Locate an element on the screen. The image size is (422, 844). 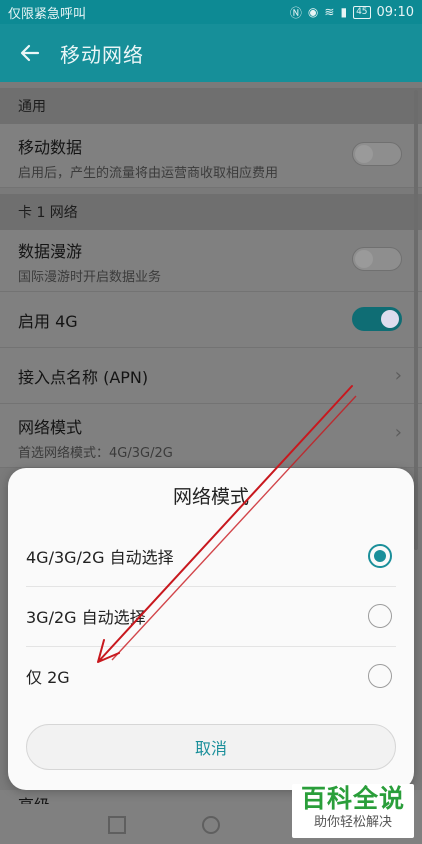
roaming-title: 数据漫游 is located at coordinates (50, 251).